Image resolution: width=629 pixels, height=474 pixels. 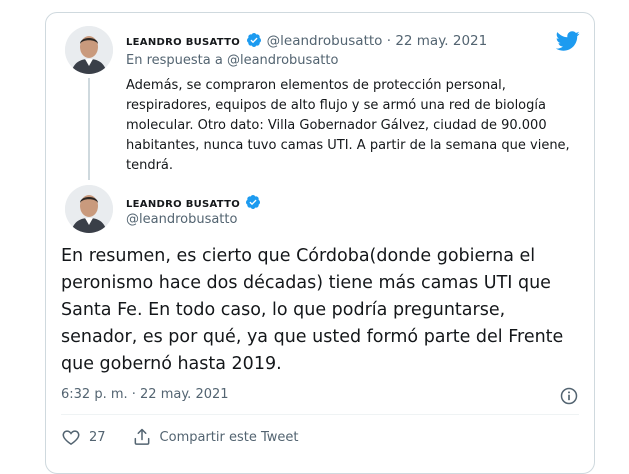 I want to click on share-button: Compartir este Tweet, so click(x=215, y=437).